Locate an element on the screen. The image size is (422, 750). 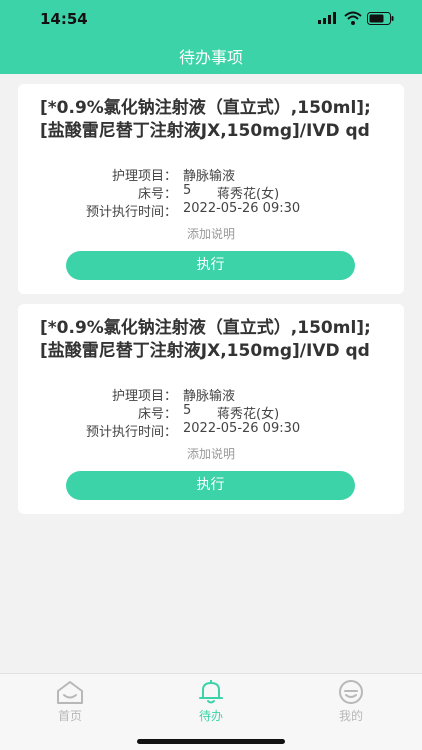
bell-icon is located at coordinates (211, 692).